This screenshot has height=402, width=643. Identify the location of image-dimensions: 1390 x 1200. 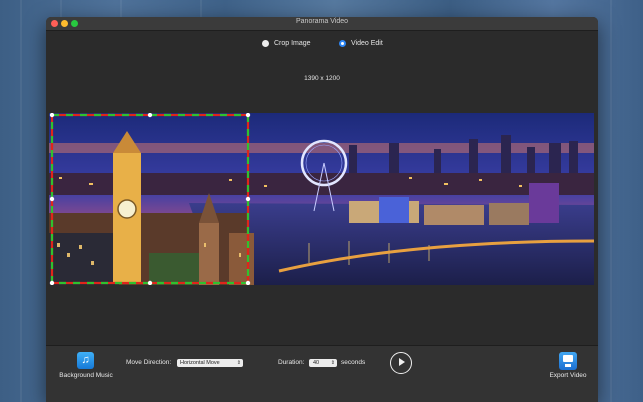
(322, 78).